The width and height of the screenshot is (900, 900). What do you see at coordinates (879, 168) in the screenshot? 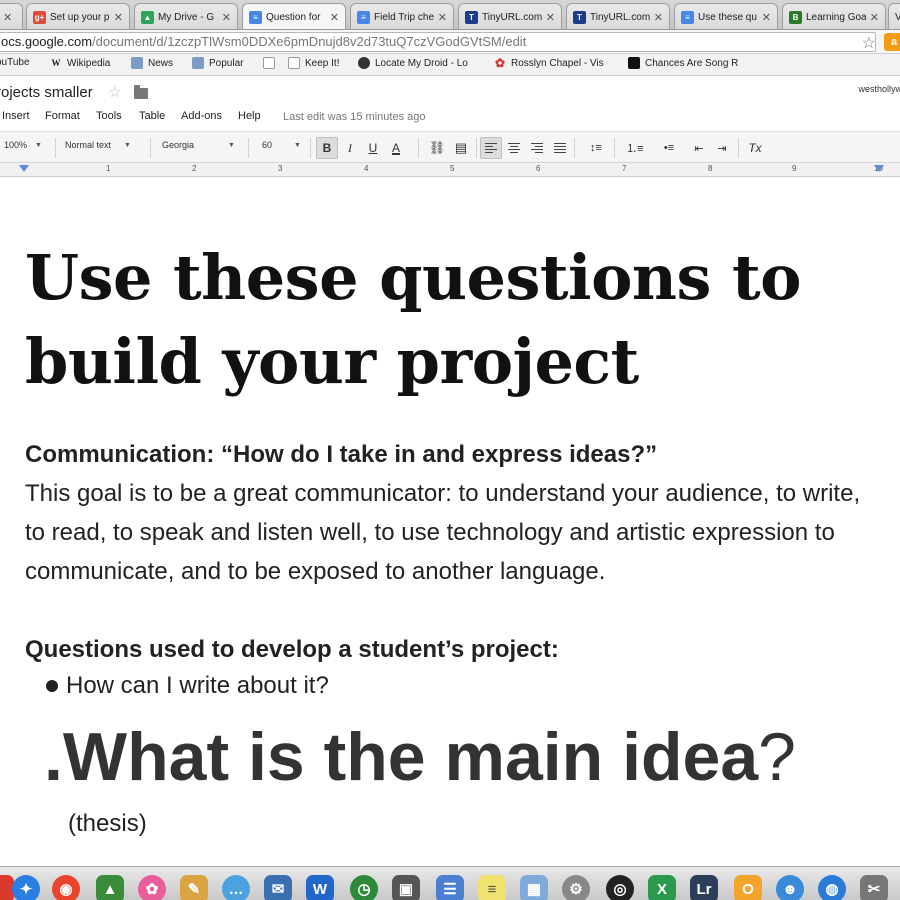
I see `right-indent-marker` at bounding box center [879, 168].